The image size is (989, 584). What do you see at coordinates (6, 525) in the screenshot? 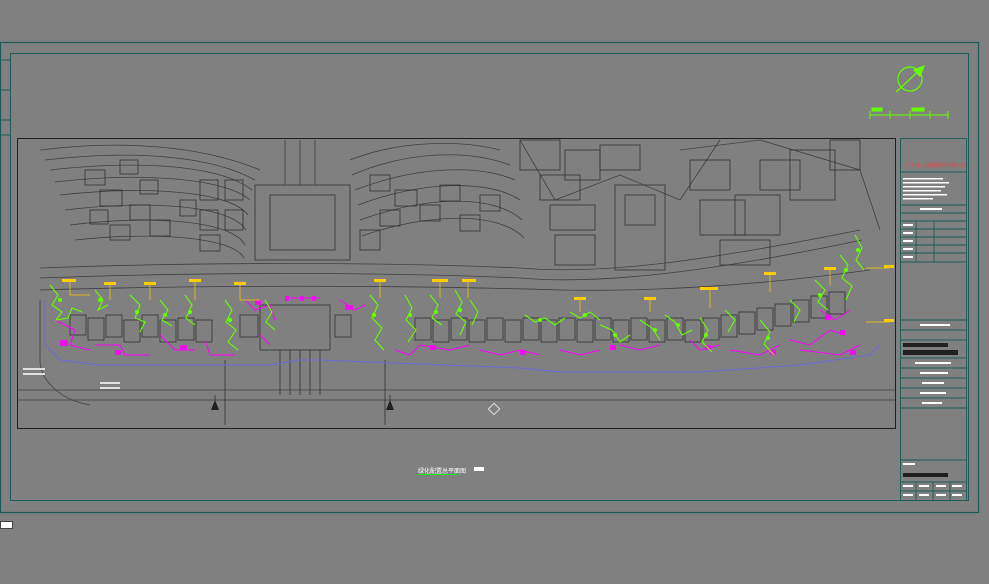
I see `command-line-input` at bounding box center [6, 525].